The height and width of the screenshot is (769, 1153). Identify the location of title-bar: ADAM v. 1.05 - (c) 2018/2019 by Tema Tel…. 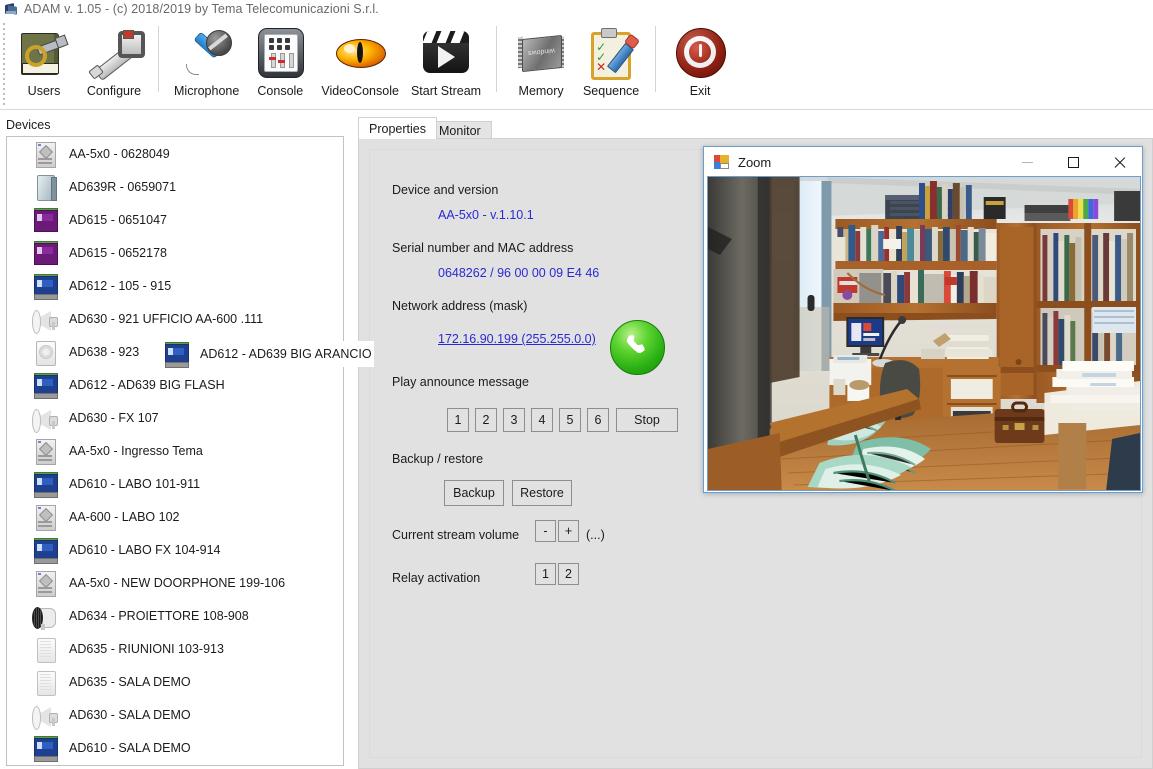
(576, 9).